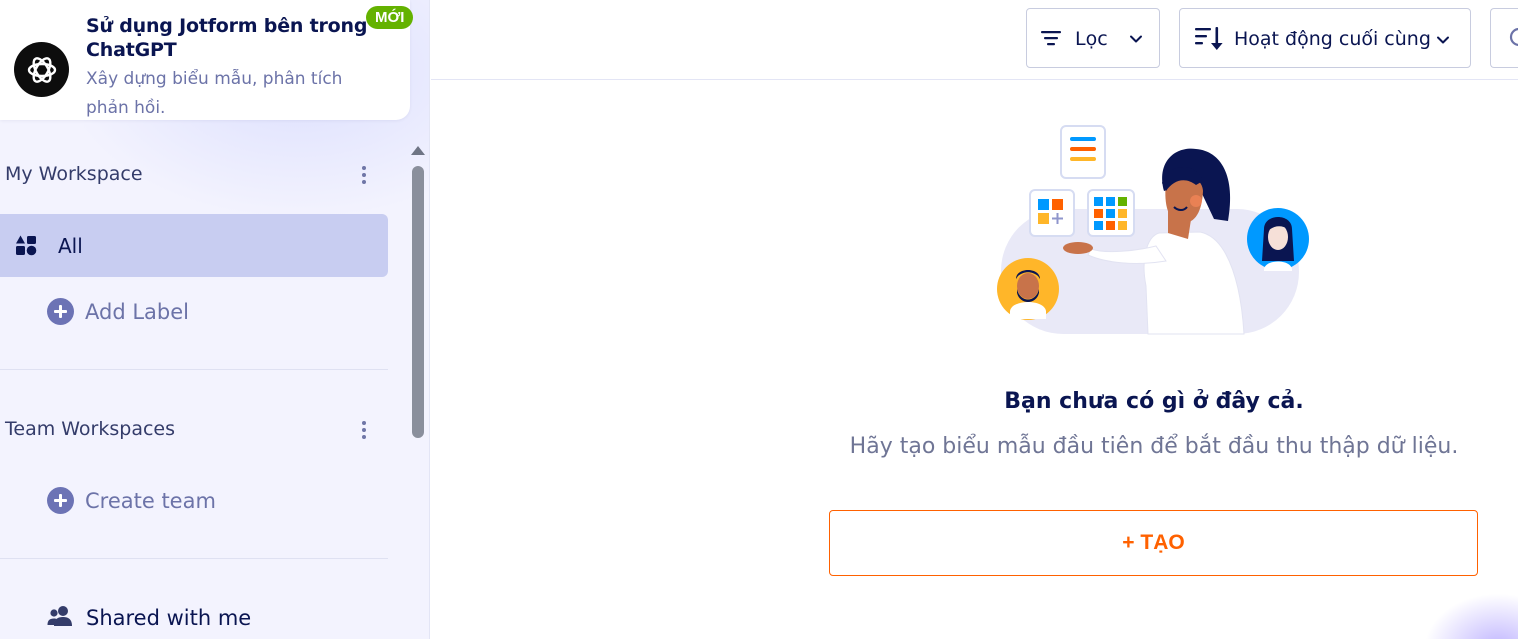  Describe the element at coordinates (227, 38) in the screenshot. I see `promo-title: Sử dụng Jotform bên trong ChatGPT` at that location.